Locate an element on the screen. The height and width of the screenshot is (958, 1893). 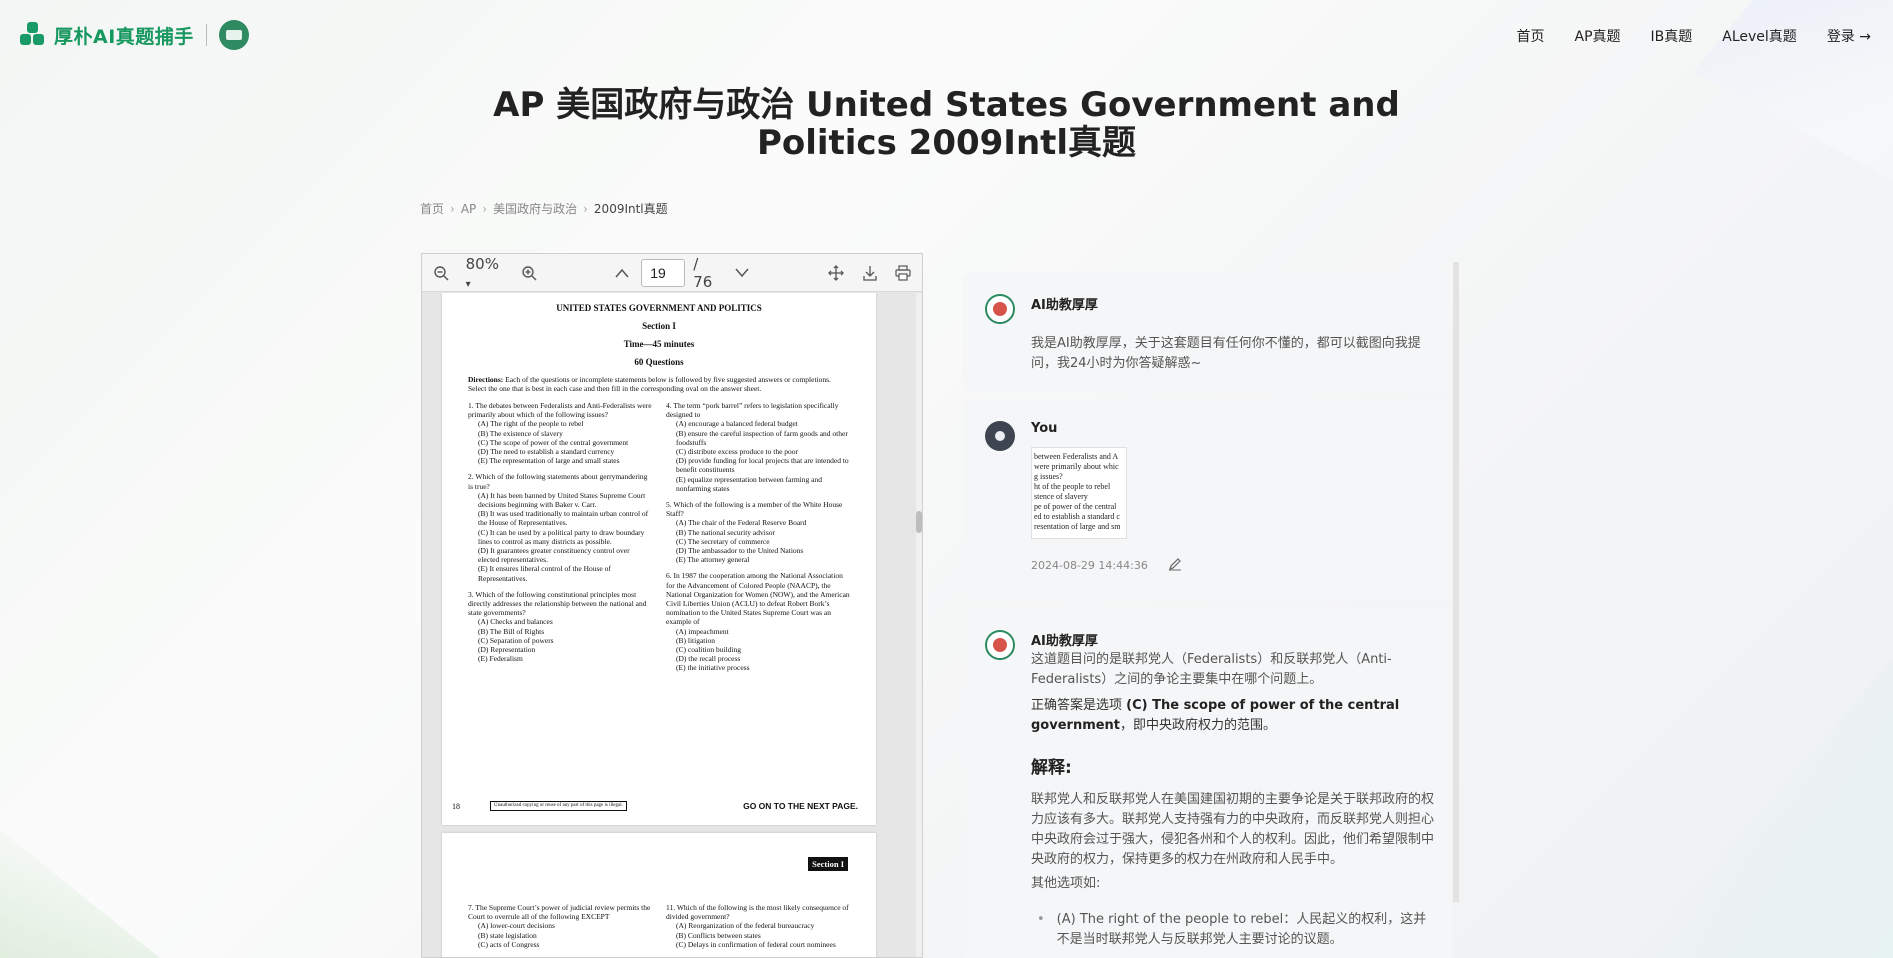
edit-pencil-icon is located at coordinates (1175, 566).